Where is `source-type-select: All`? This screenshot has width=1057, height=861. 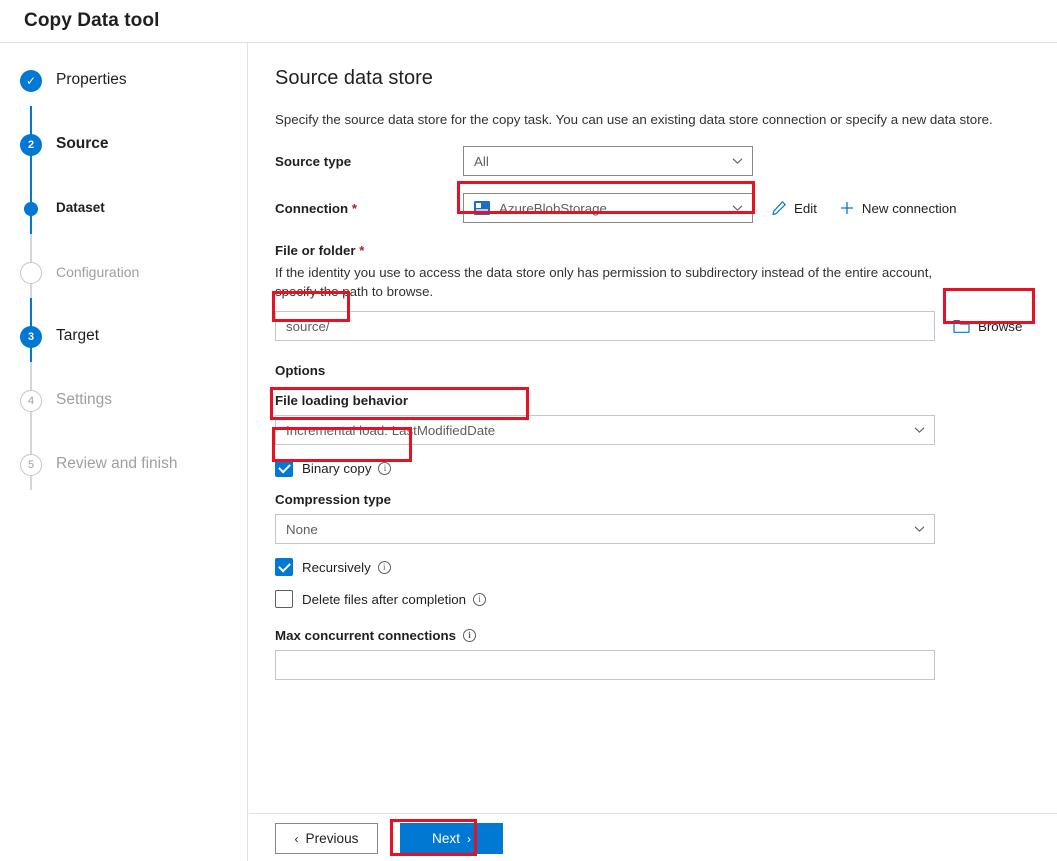 source-type-select: All is located at coordinates (608, 161).